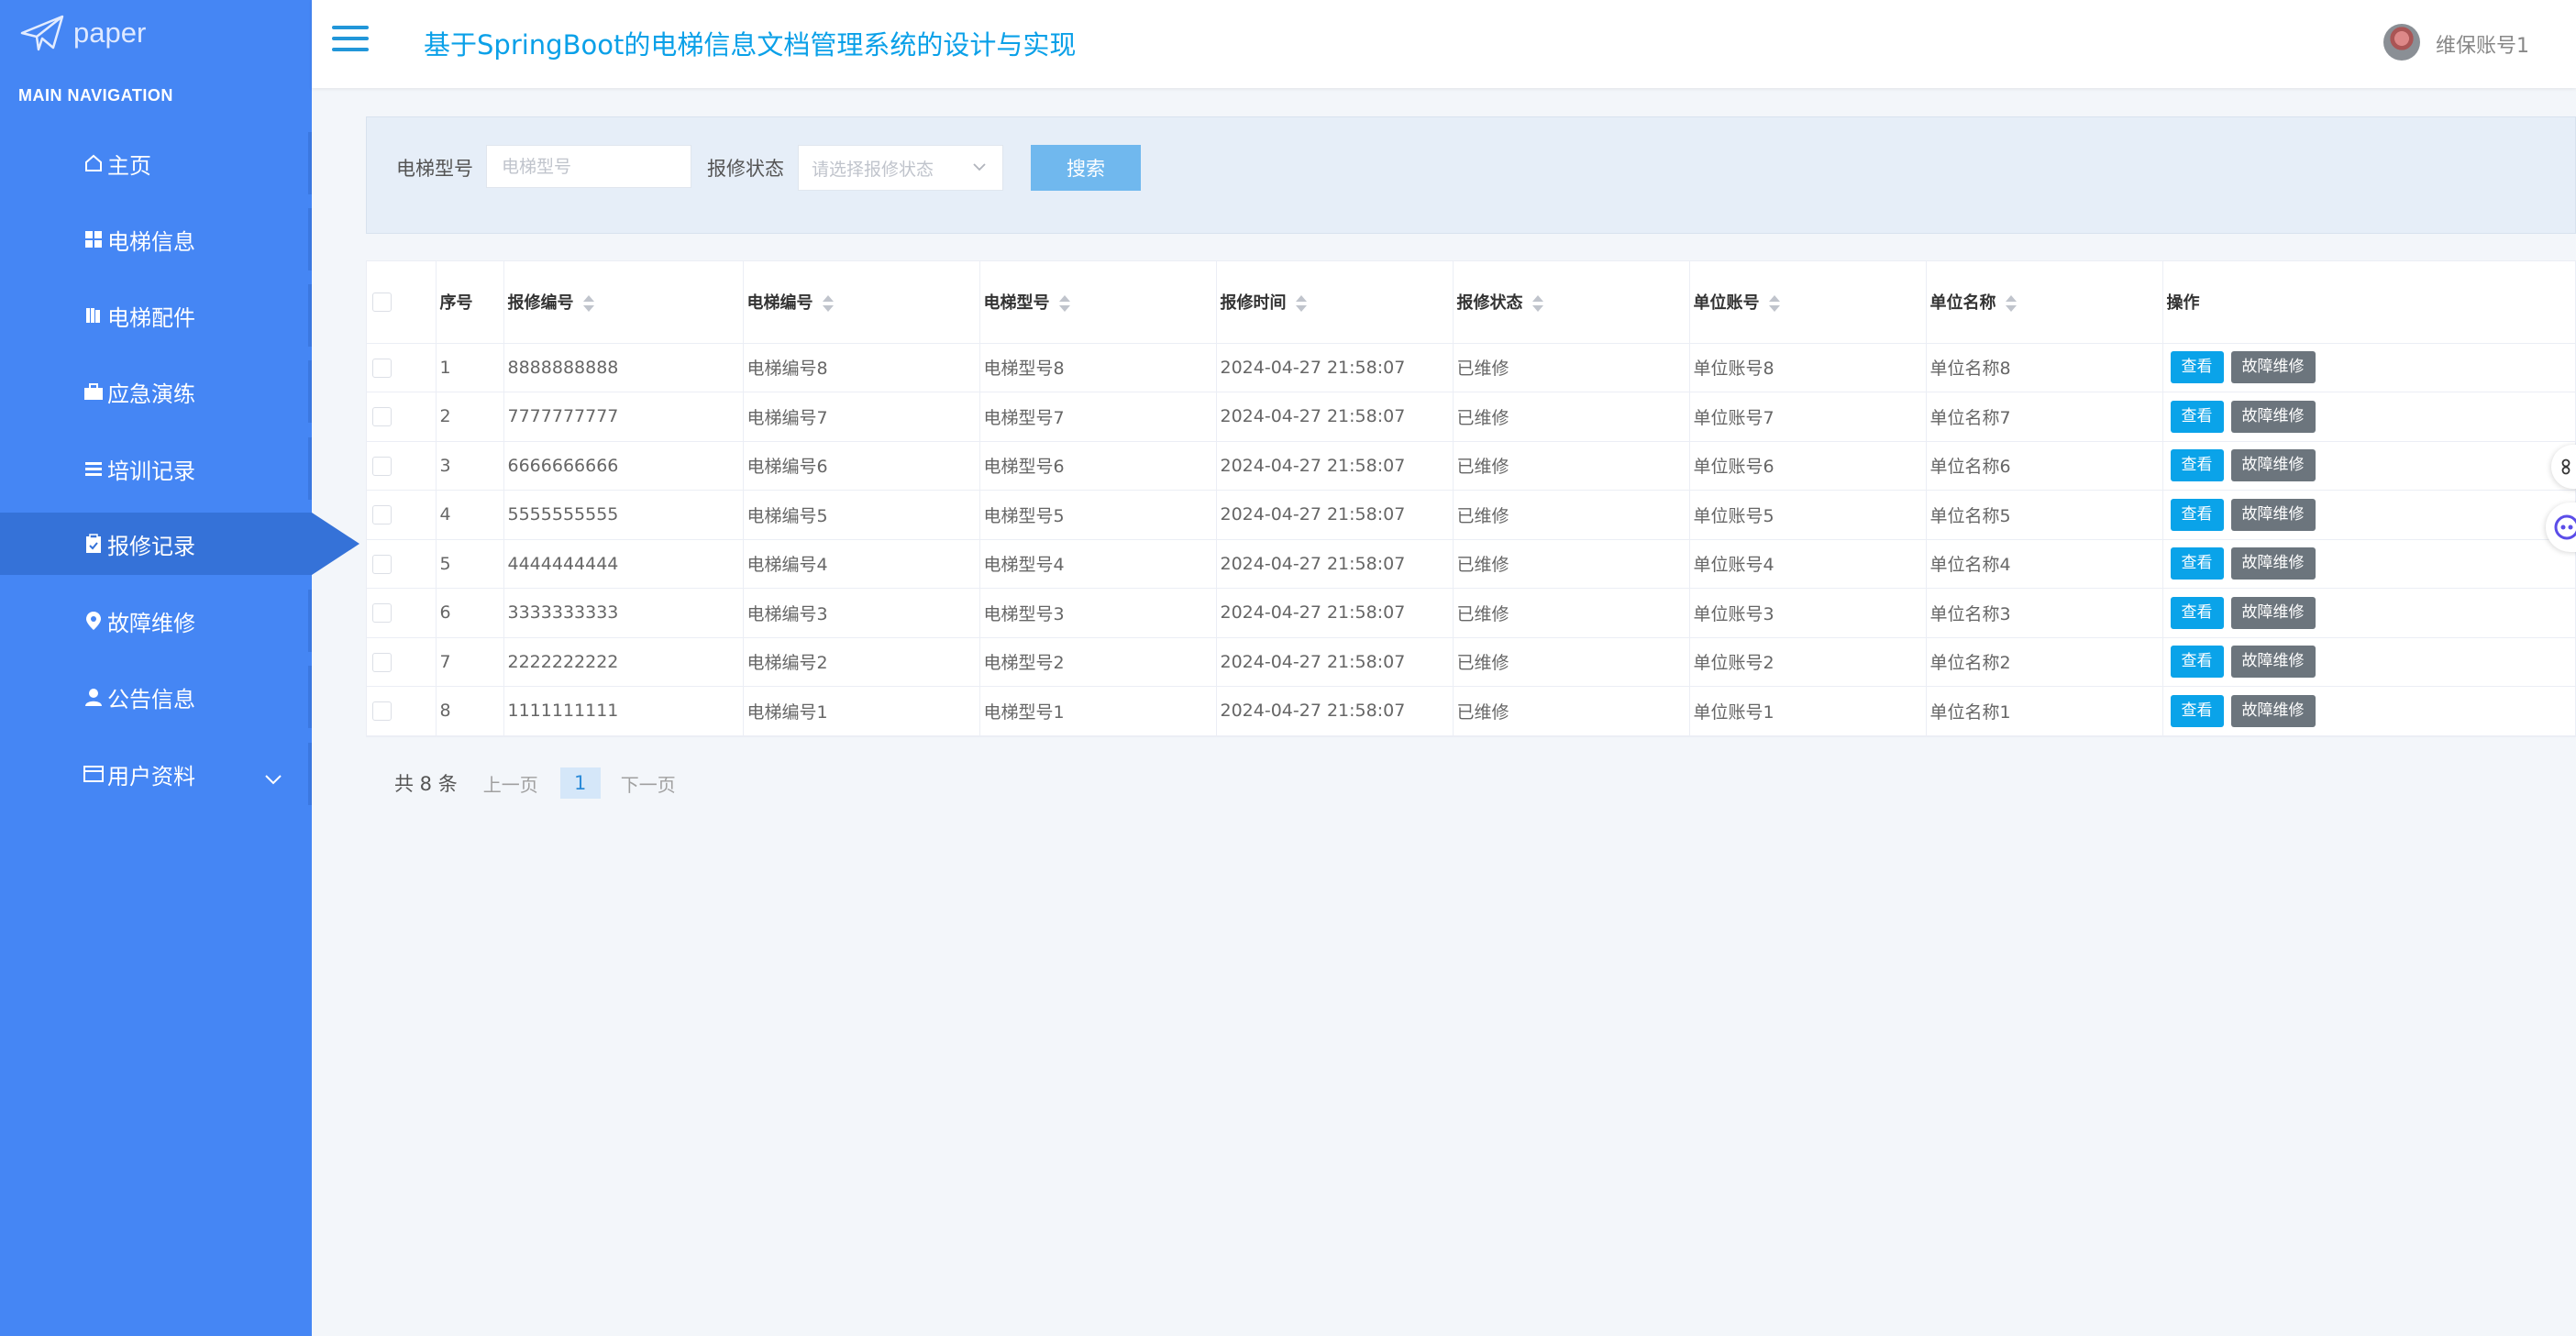 This screenshot has height=1336, width=2576. I want to click on table-cell: 7777777777, so click(623, 417).